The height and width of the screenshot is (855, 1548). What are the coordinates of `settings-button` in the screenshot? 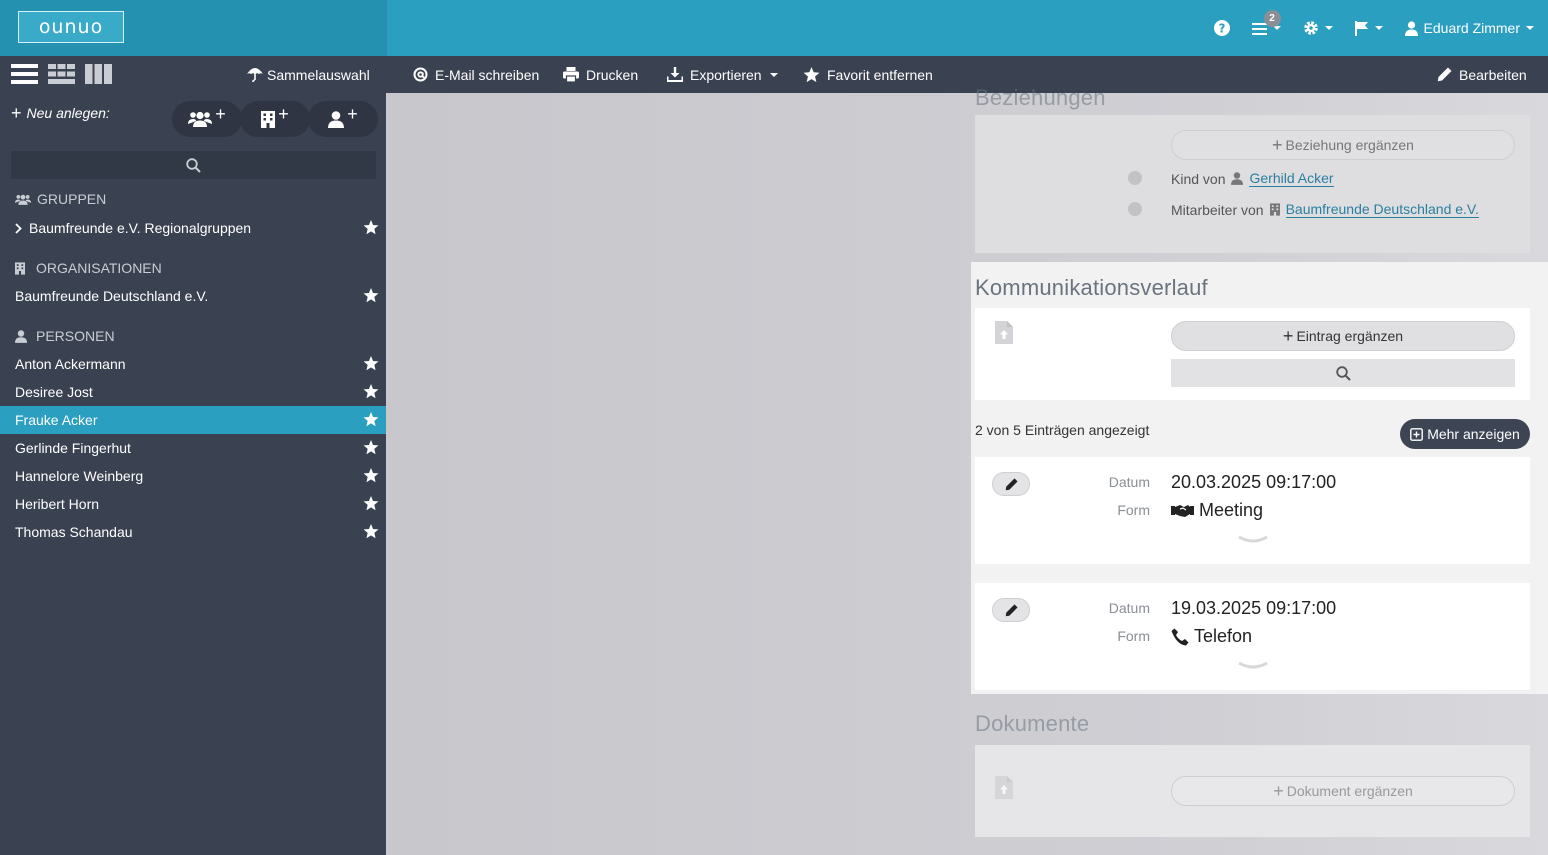 It's located at (1318, 28).